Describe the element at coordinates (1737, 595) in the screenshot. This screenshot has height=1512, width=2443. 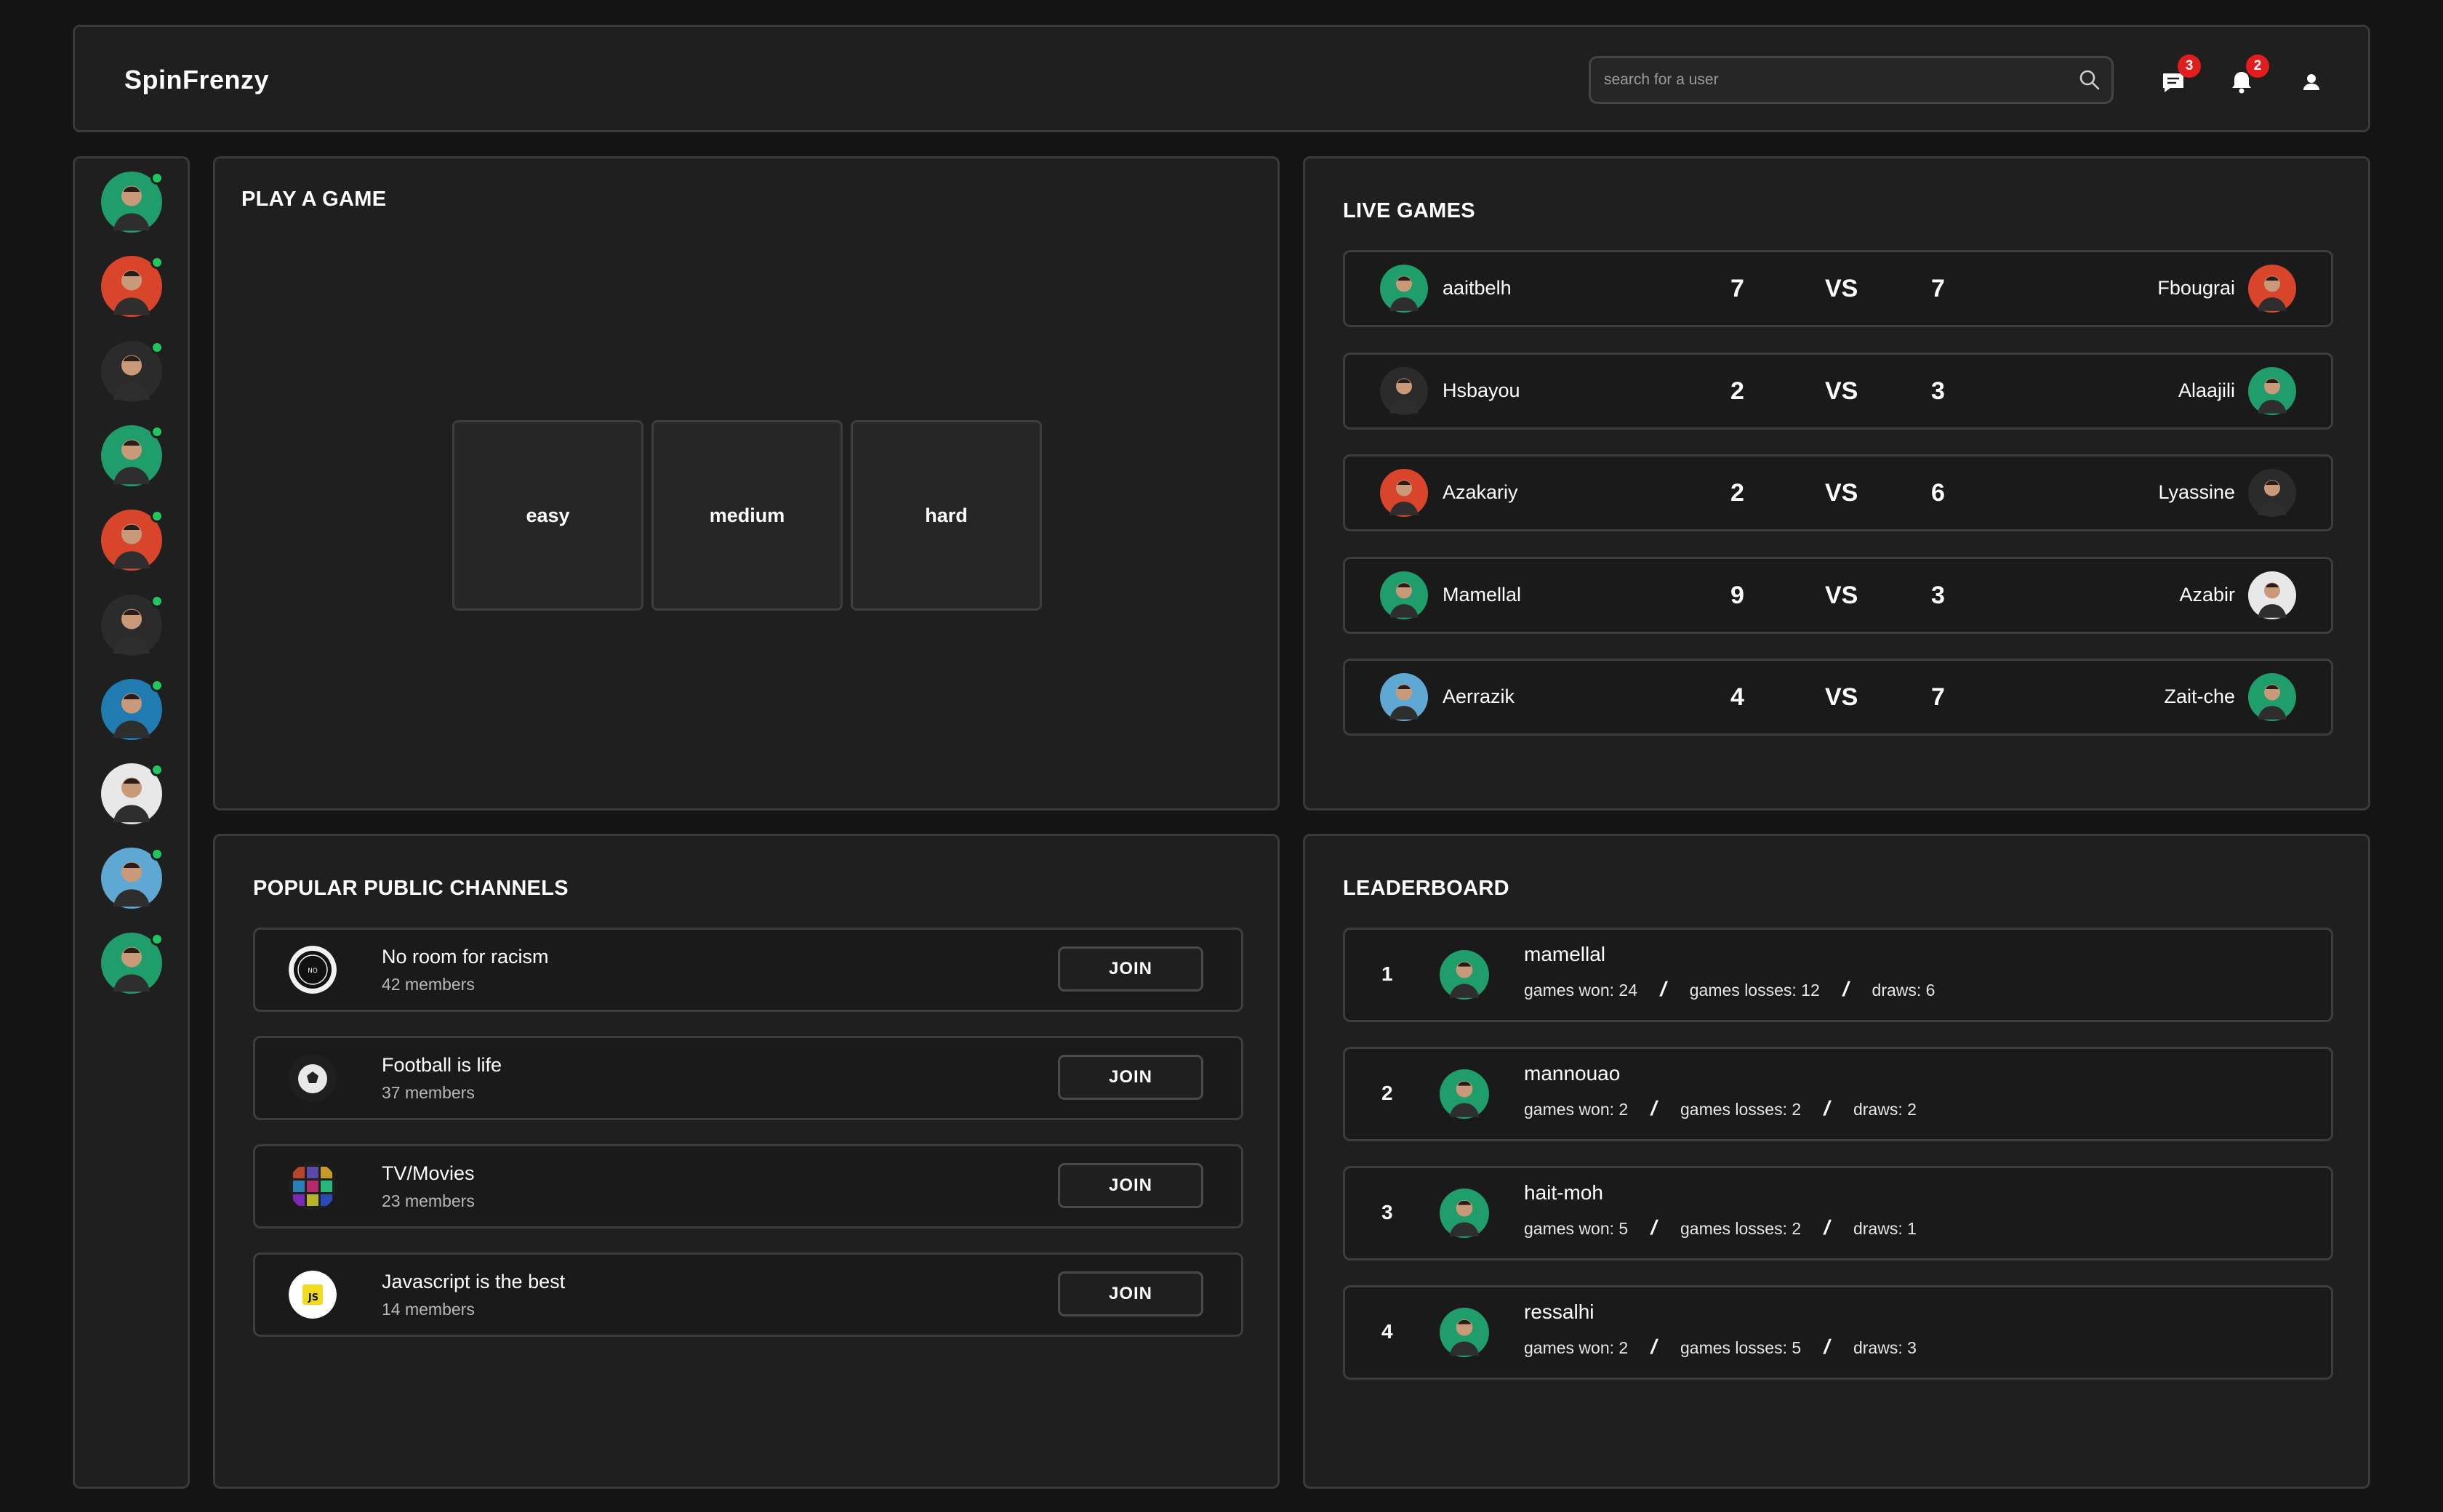
I see `left-player-score: 9` at that location.